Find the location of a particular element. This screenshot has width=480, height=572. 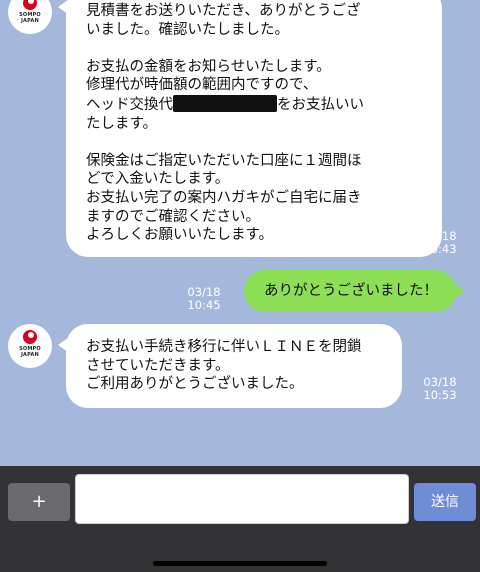

message-input is located at coordinates (242, 499).